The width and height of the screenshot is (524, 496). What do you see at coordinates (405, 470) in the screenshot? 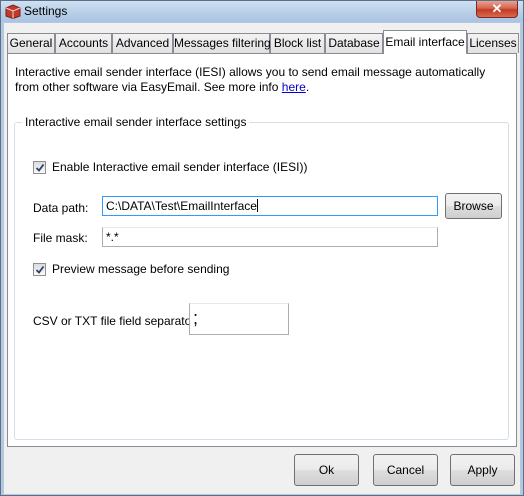
I see `cancel-button: Cancel` at bounding box center [405, 470].